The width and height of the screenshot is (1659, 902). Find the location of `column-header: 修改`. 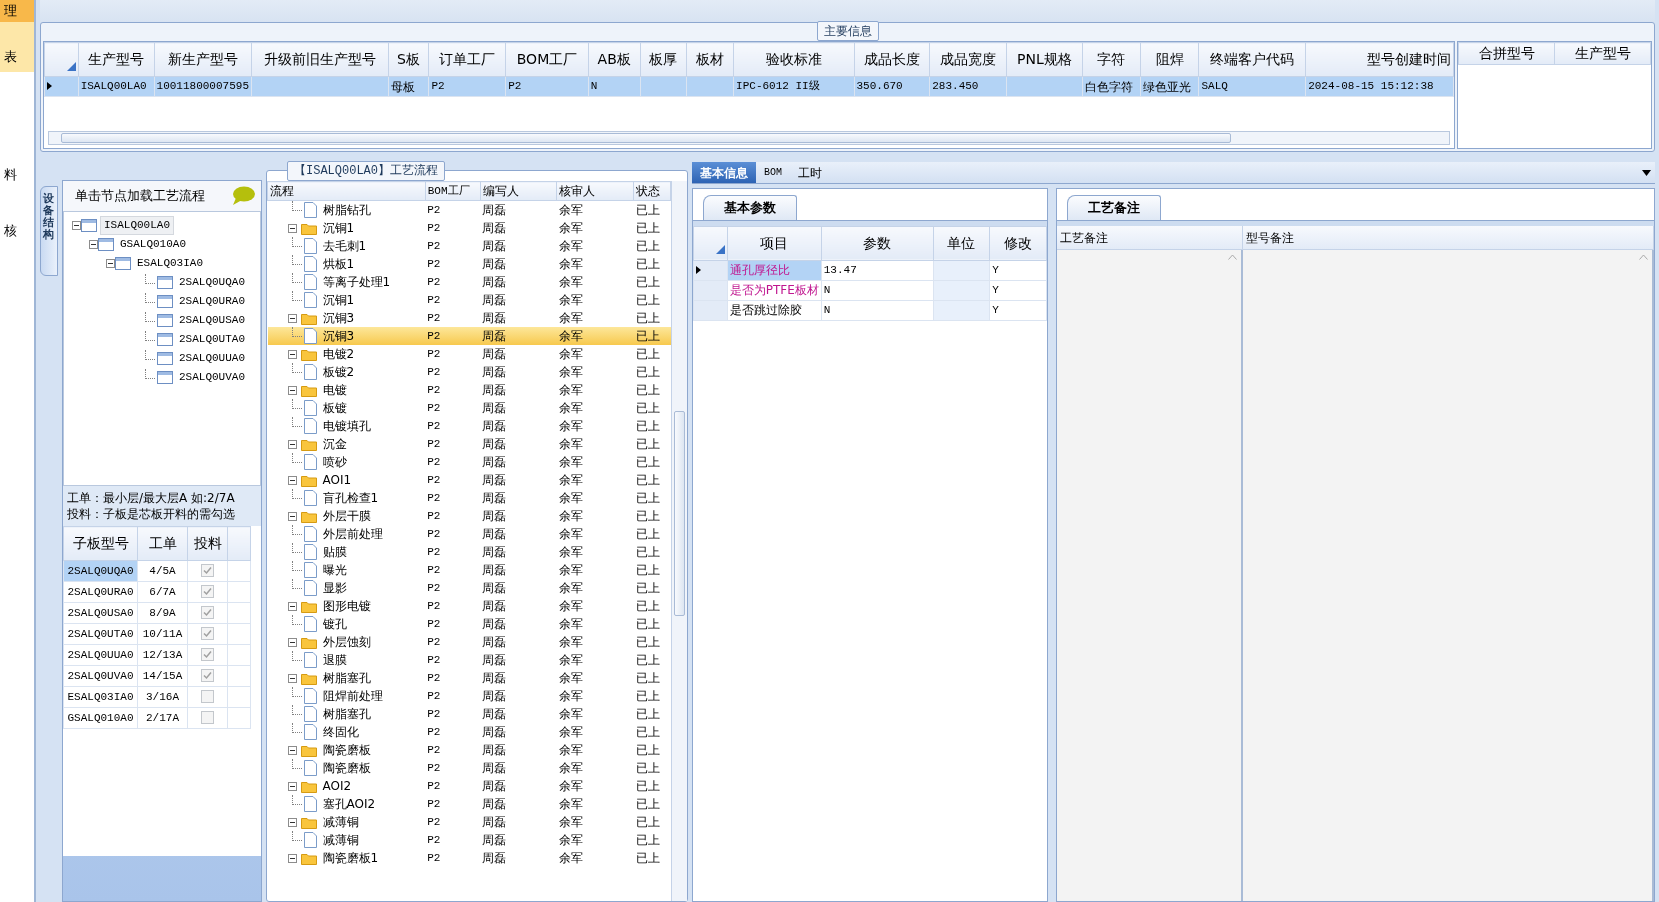

column-header: 修改 is located at coordinates (1018, 243).